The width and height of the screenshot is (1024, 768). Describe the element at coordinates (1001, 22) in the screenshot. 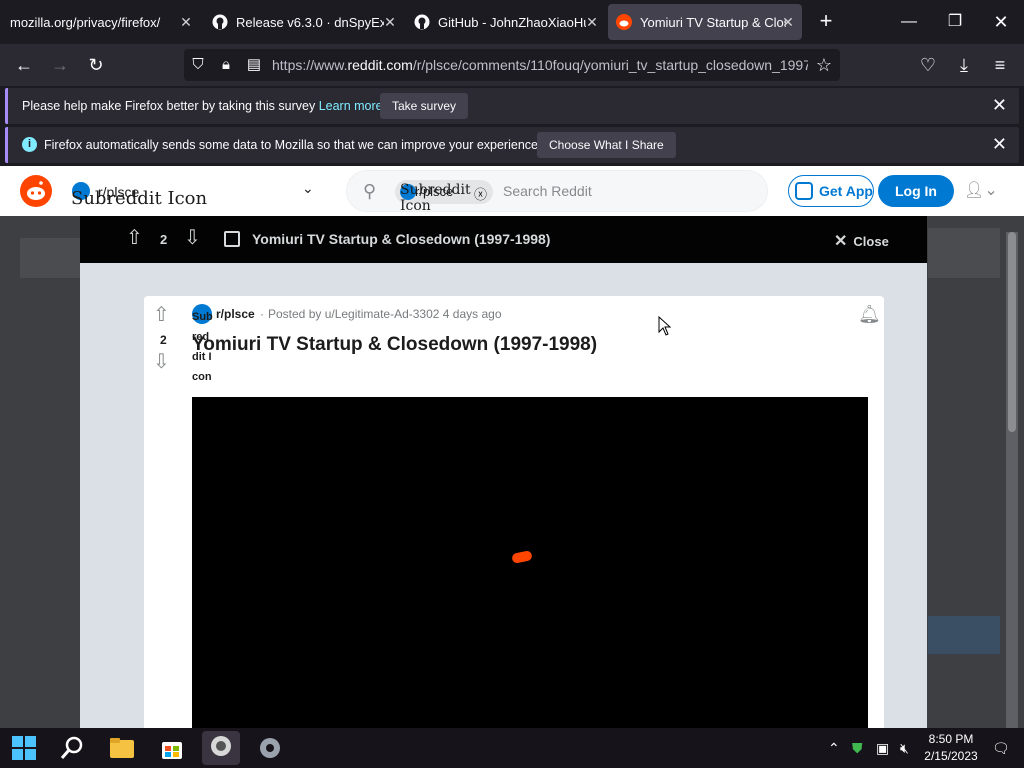

I see `window-close-button: ✕` at that location.